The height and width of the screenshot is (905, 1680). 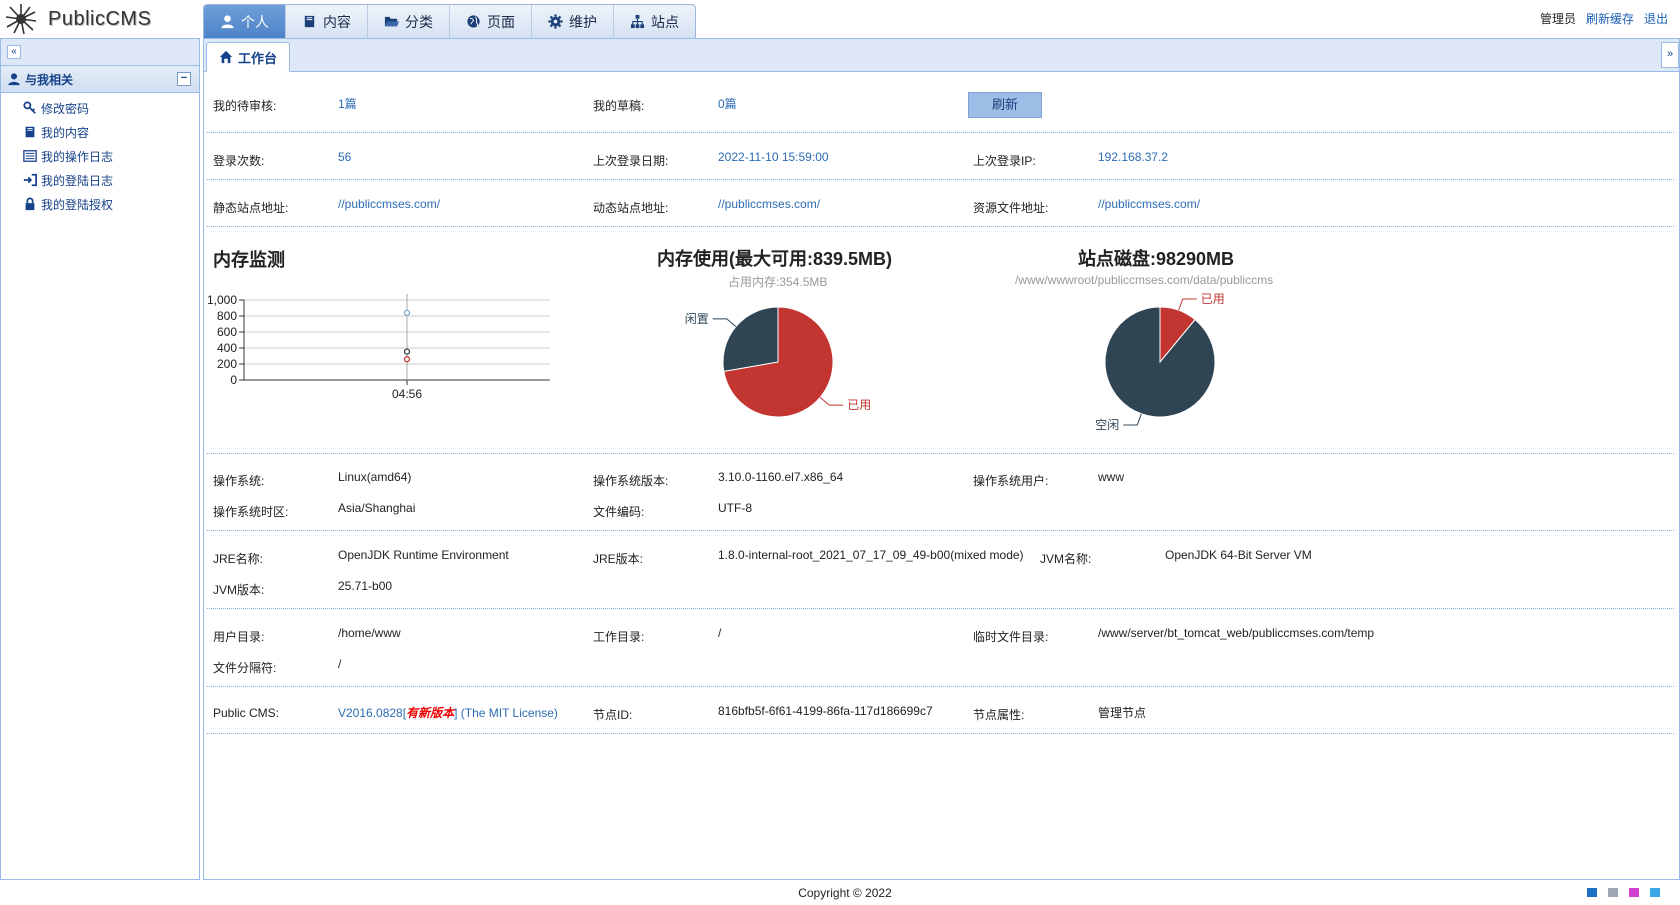 What do you see at coordinates (1610, 18) in the screenshot?
I see `refresh-cache-link: 刷新缓存` at bounding box center [1610, 18].